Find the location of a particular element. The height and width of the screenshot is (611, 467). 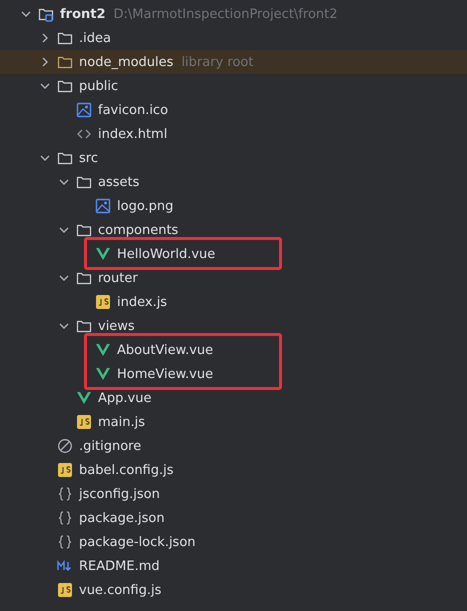

tree-item: package.json is located at coordinates (122, 518).